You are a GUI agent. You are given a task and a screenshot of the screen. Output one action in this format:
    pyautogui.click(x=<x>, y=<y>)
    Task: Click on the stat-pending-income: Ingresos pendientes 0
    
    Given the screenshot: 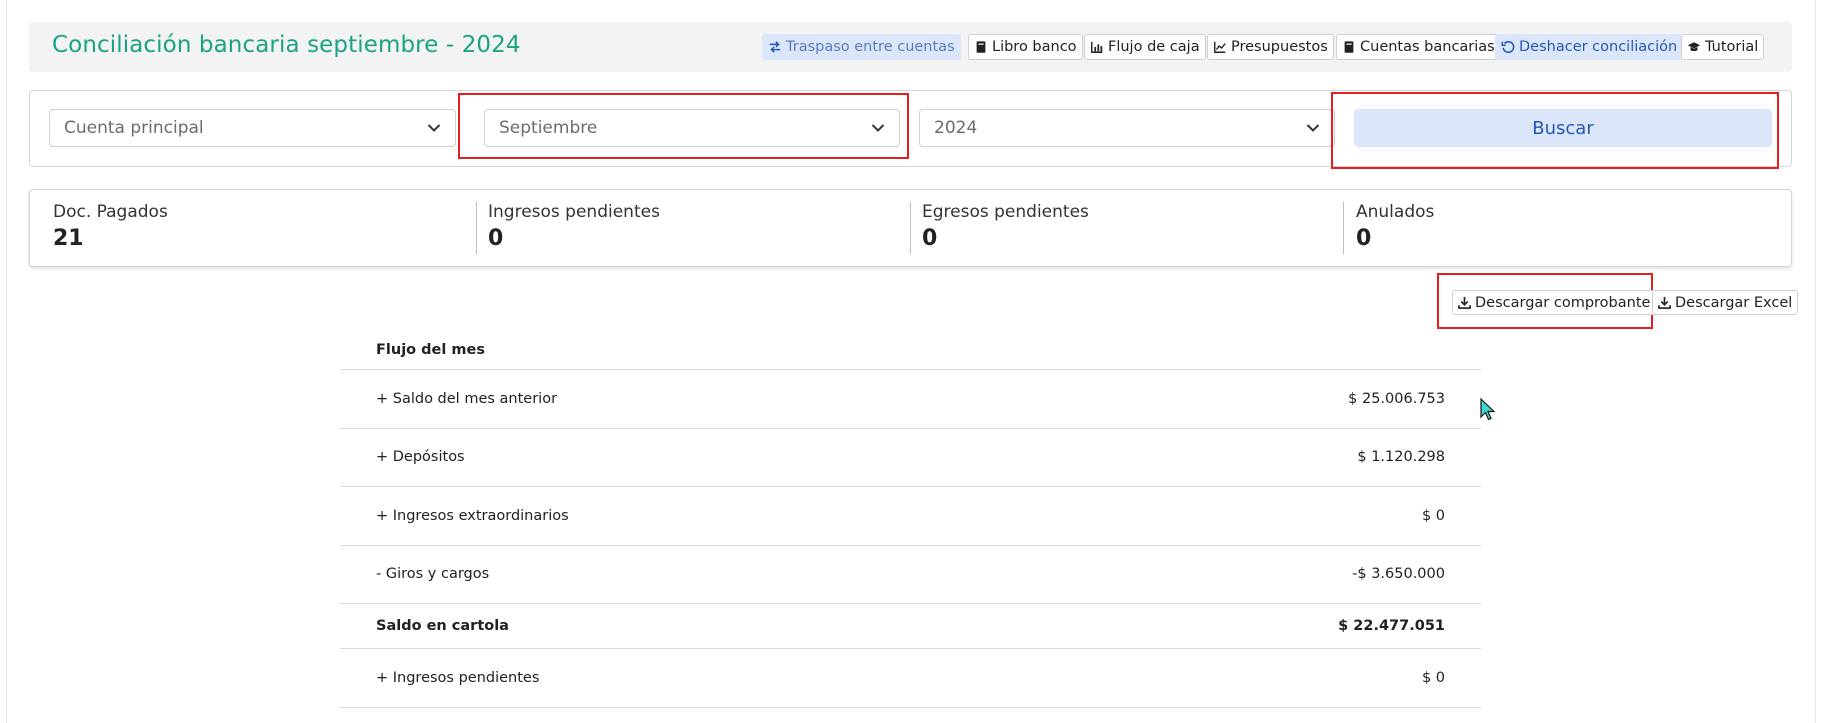 What is the action you would take?
    pyautogui.click(x=574, y=226)
    